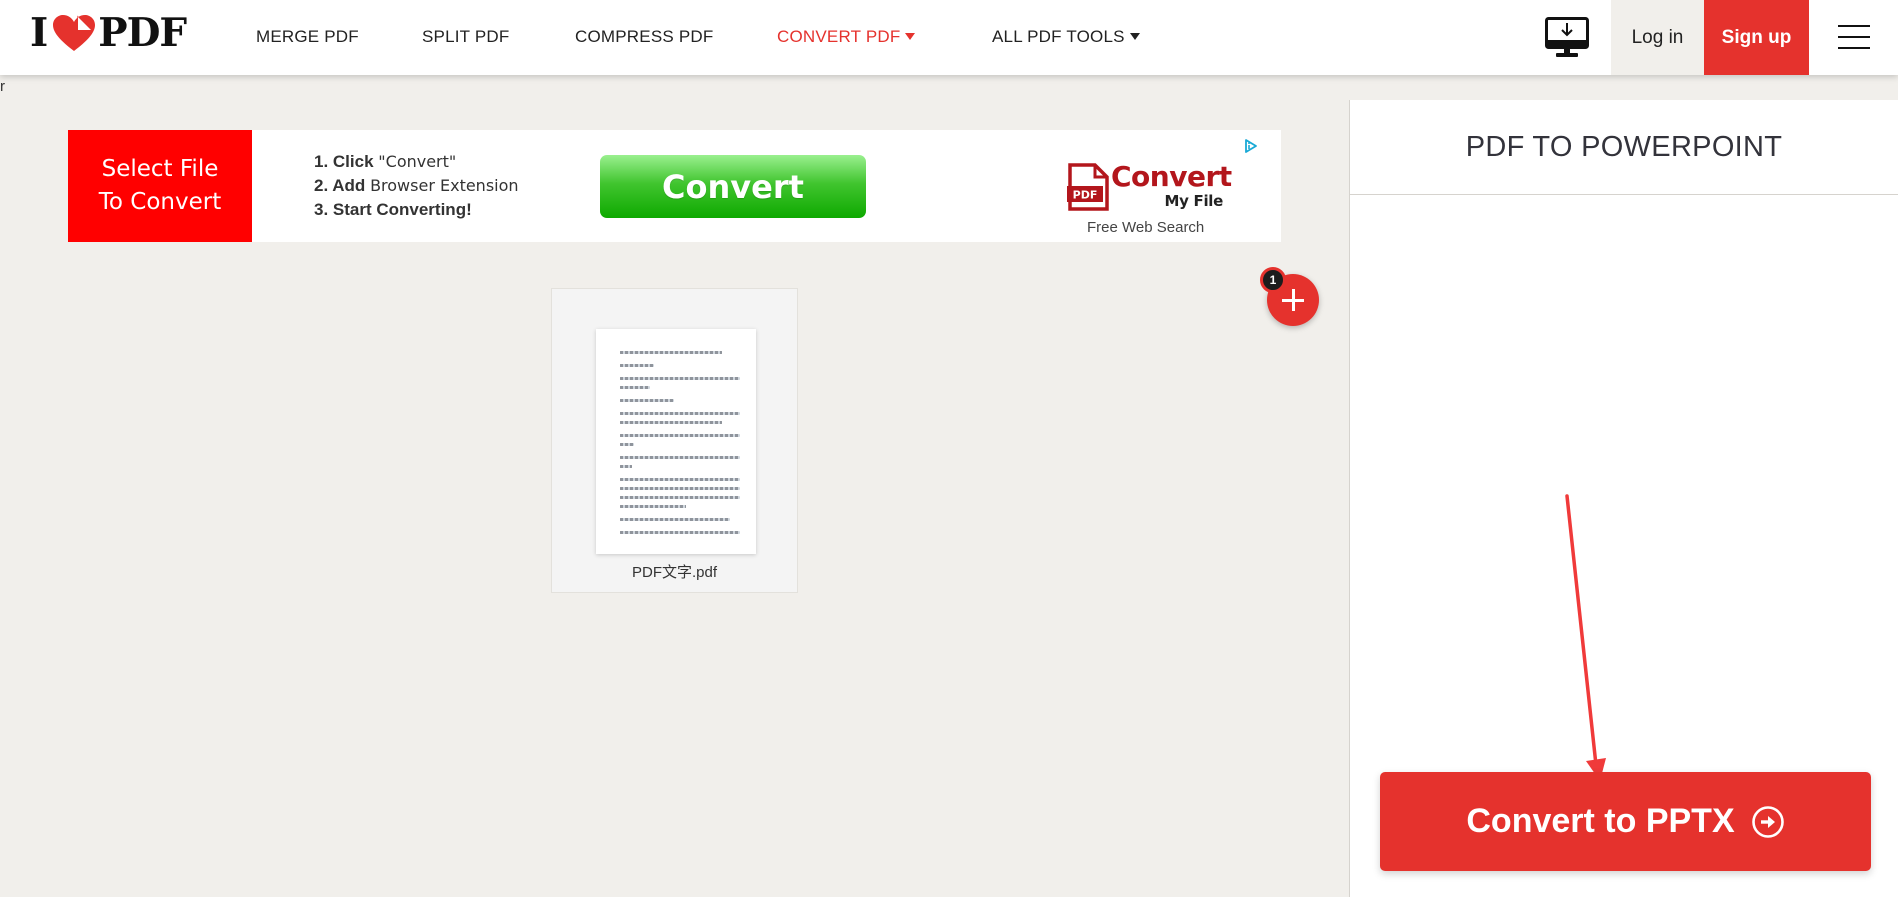 Image resolution: width=1898 pixels, height=897 pixels. I want to click on logo-prefix: I, so click(39, 33).